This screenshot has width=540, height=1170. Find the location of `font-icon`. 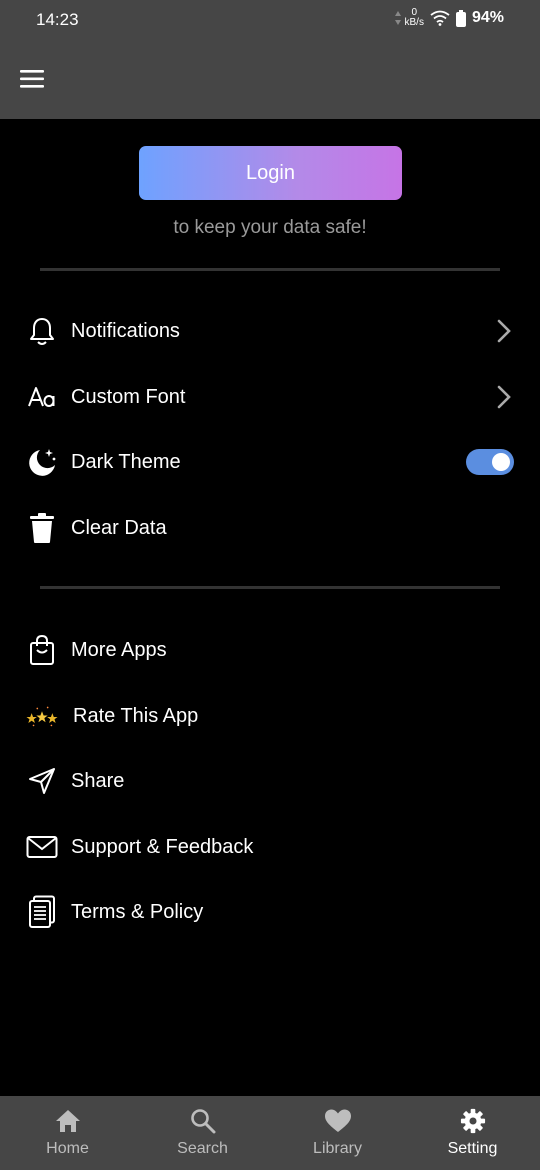

font-icon is located at coordinates (42, 397).